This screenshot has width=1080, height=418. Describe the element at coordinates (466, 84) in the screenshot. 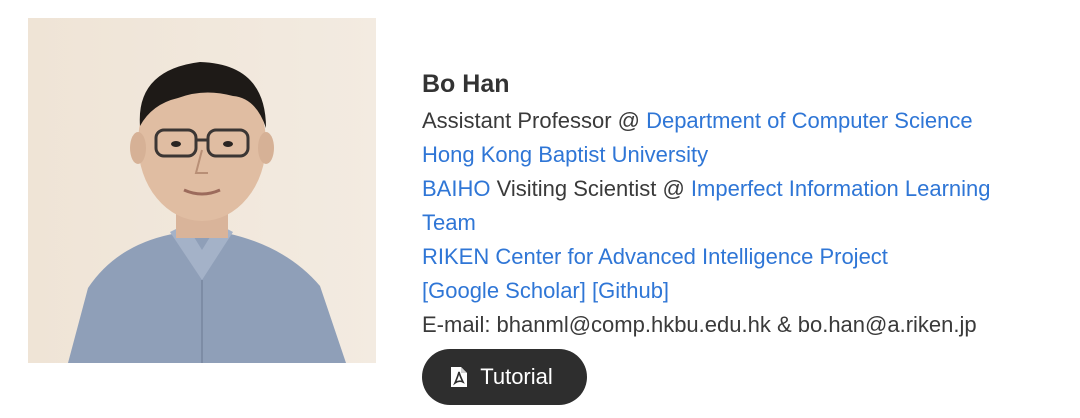

I see `profile-name: Bo Han` at that location.